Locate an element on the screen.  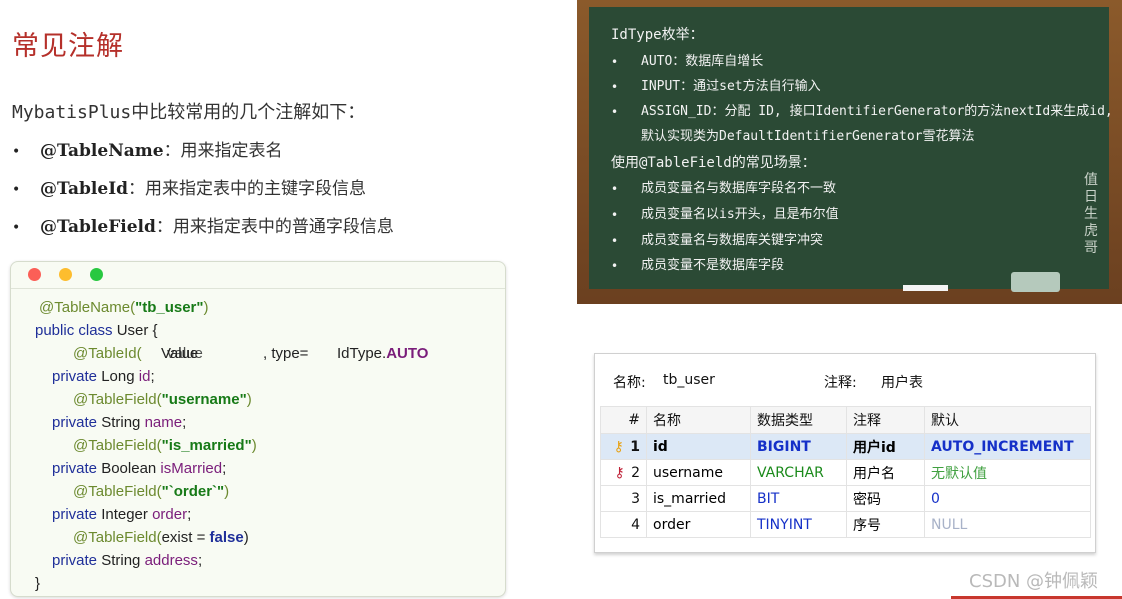
name-cell: id is located at coordinates (698, 446).